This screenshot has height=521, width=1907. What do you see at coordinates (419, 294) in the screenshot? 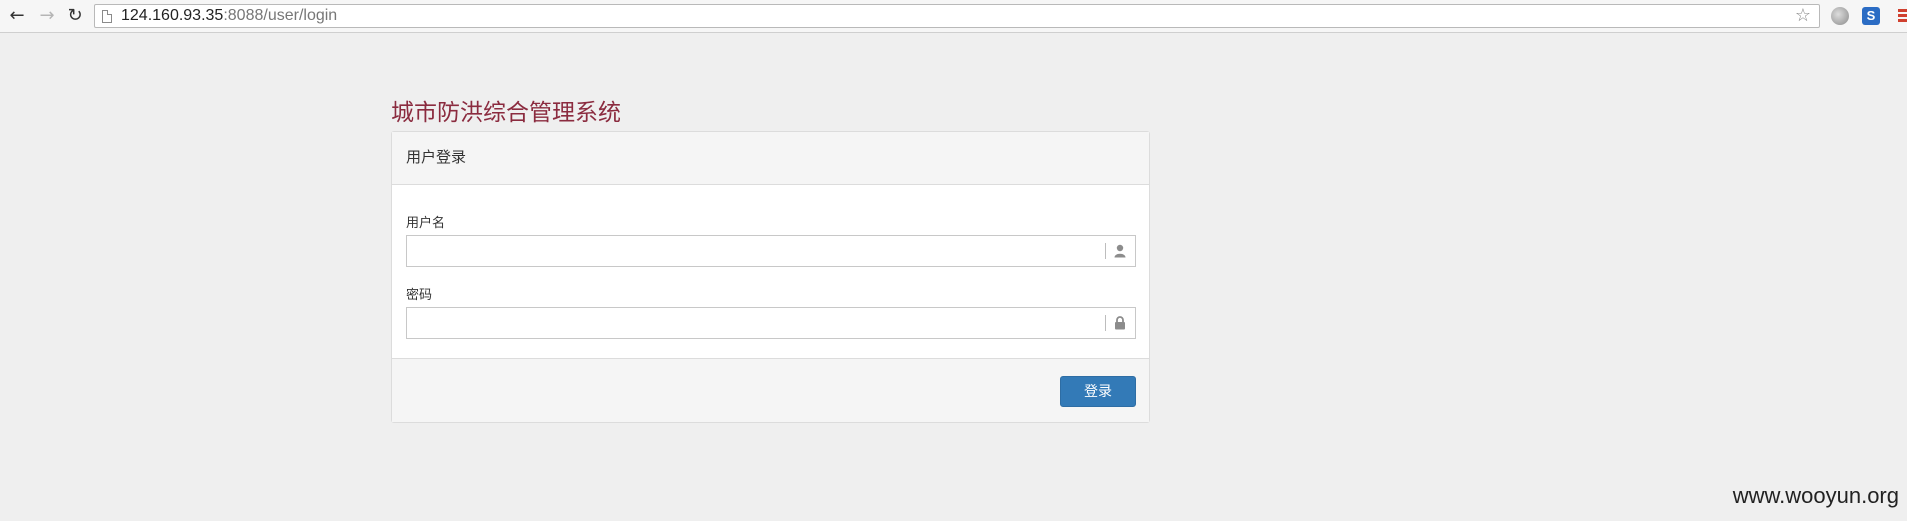
I see `password-label: 密码` at bounding box center [419, 294].